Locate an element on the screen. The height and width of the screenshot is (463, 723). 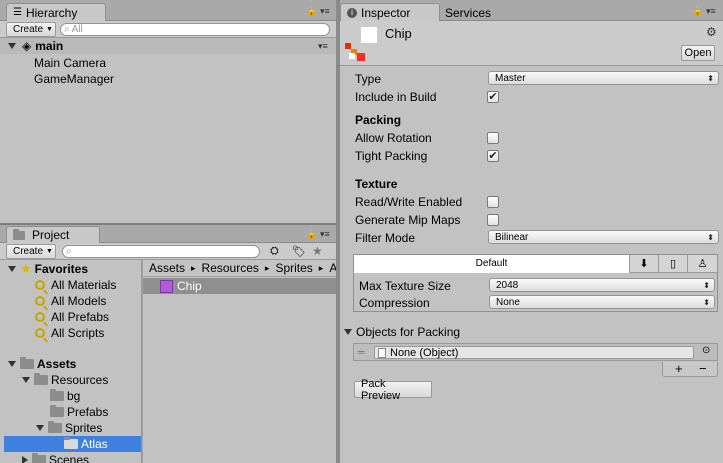
compression-dropdown: None ⬍ is located at coordinates (602, 302).